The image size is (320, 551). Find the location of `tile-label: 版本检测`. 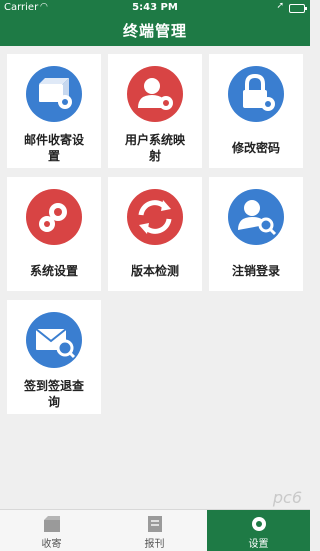

tile-label: 版本检测 is located at coordinates (154, 271).